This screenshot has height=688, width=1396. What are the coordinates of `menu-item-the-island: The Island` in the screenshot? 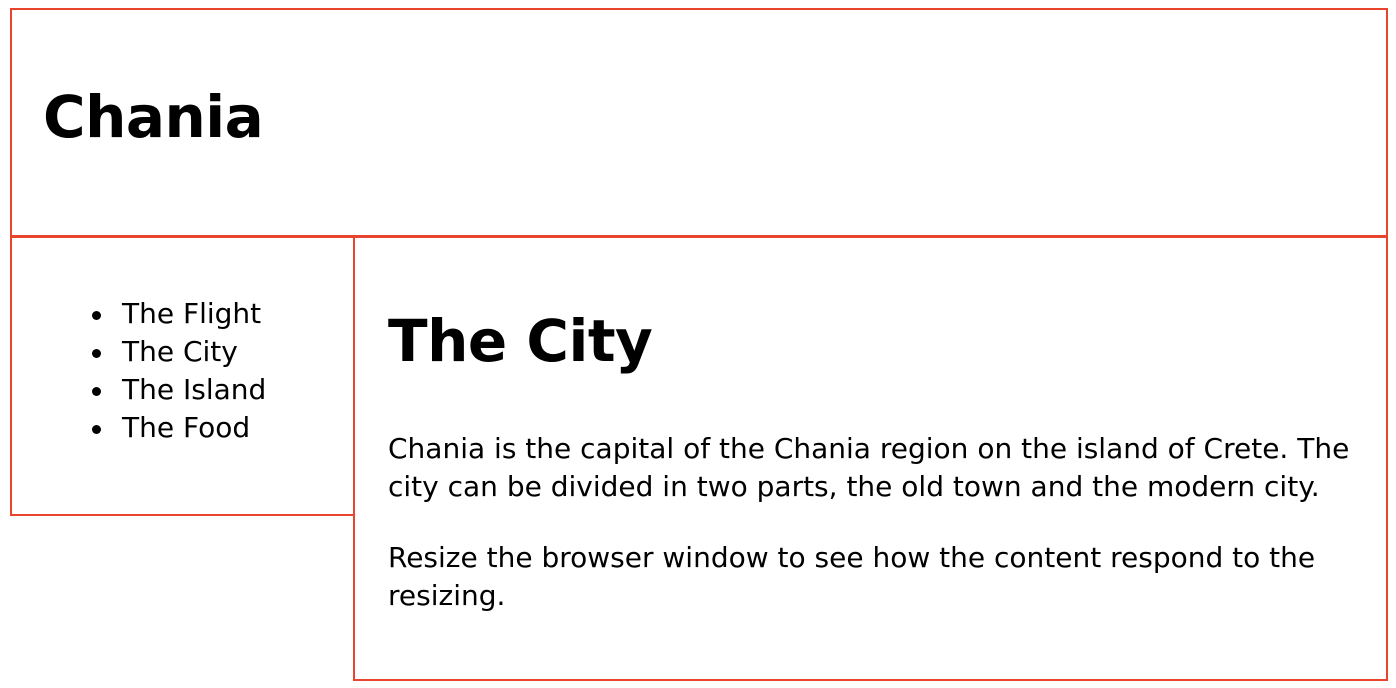 It's located at (178, 390).